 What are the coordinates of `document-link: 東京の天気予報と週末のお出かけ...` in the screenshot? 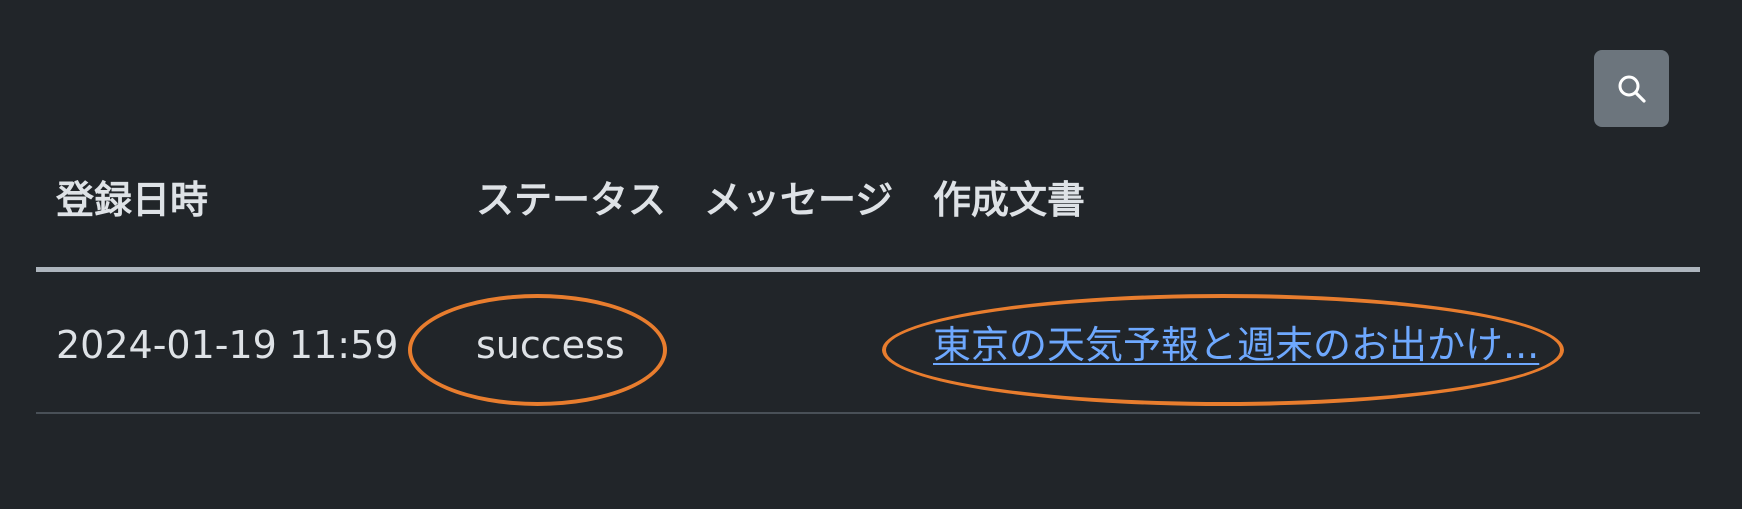 It's located at (1236, 345).